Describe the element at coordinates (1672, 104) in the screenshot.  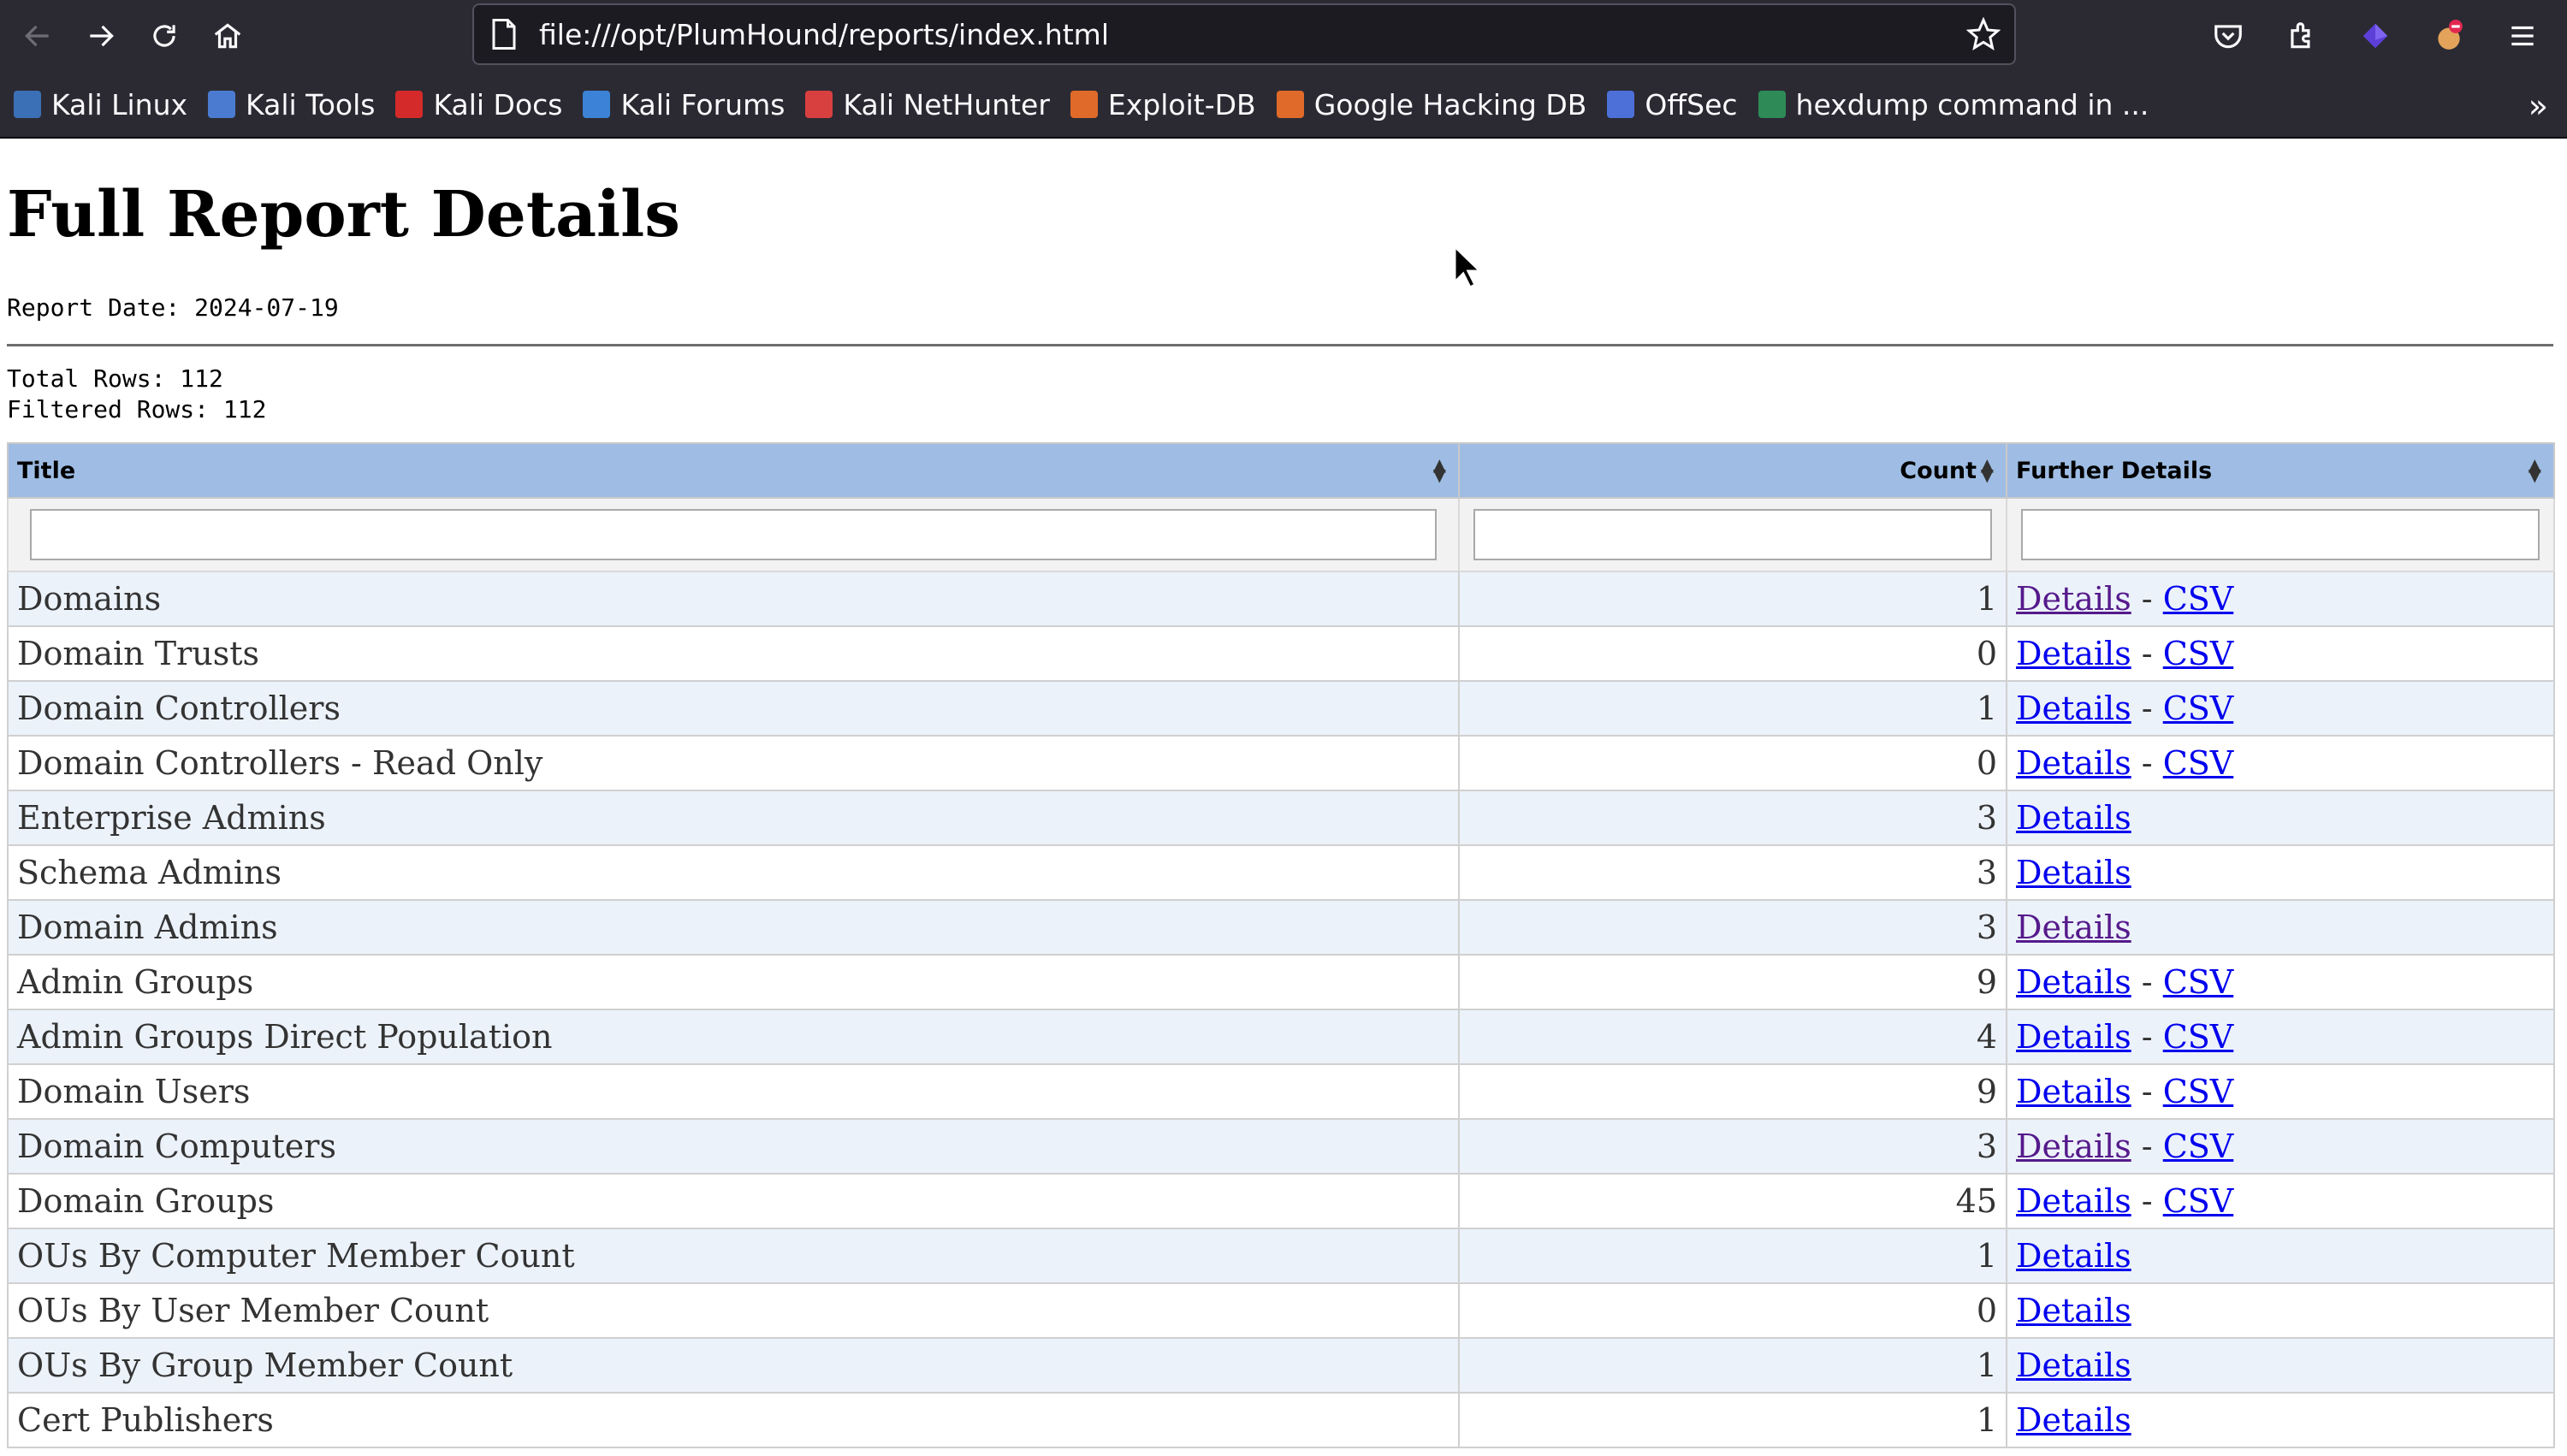
I see `bookmark-item: OffSec` at that location.